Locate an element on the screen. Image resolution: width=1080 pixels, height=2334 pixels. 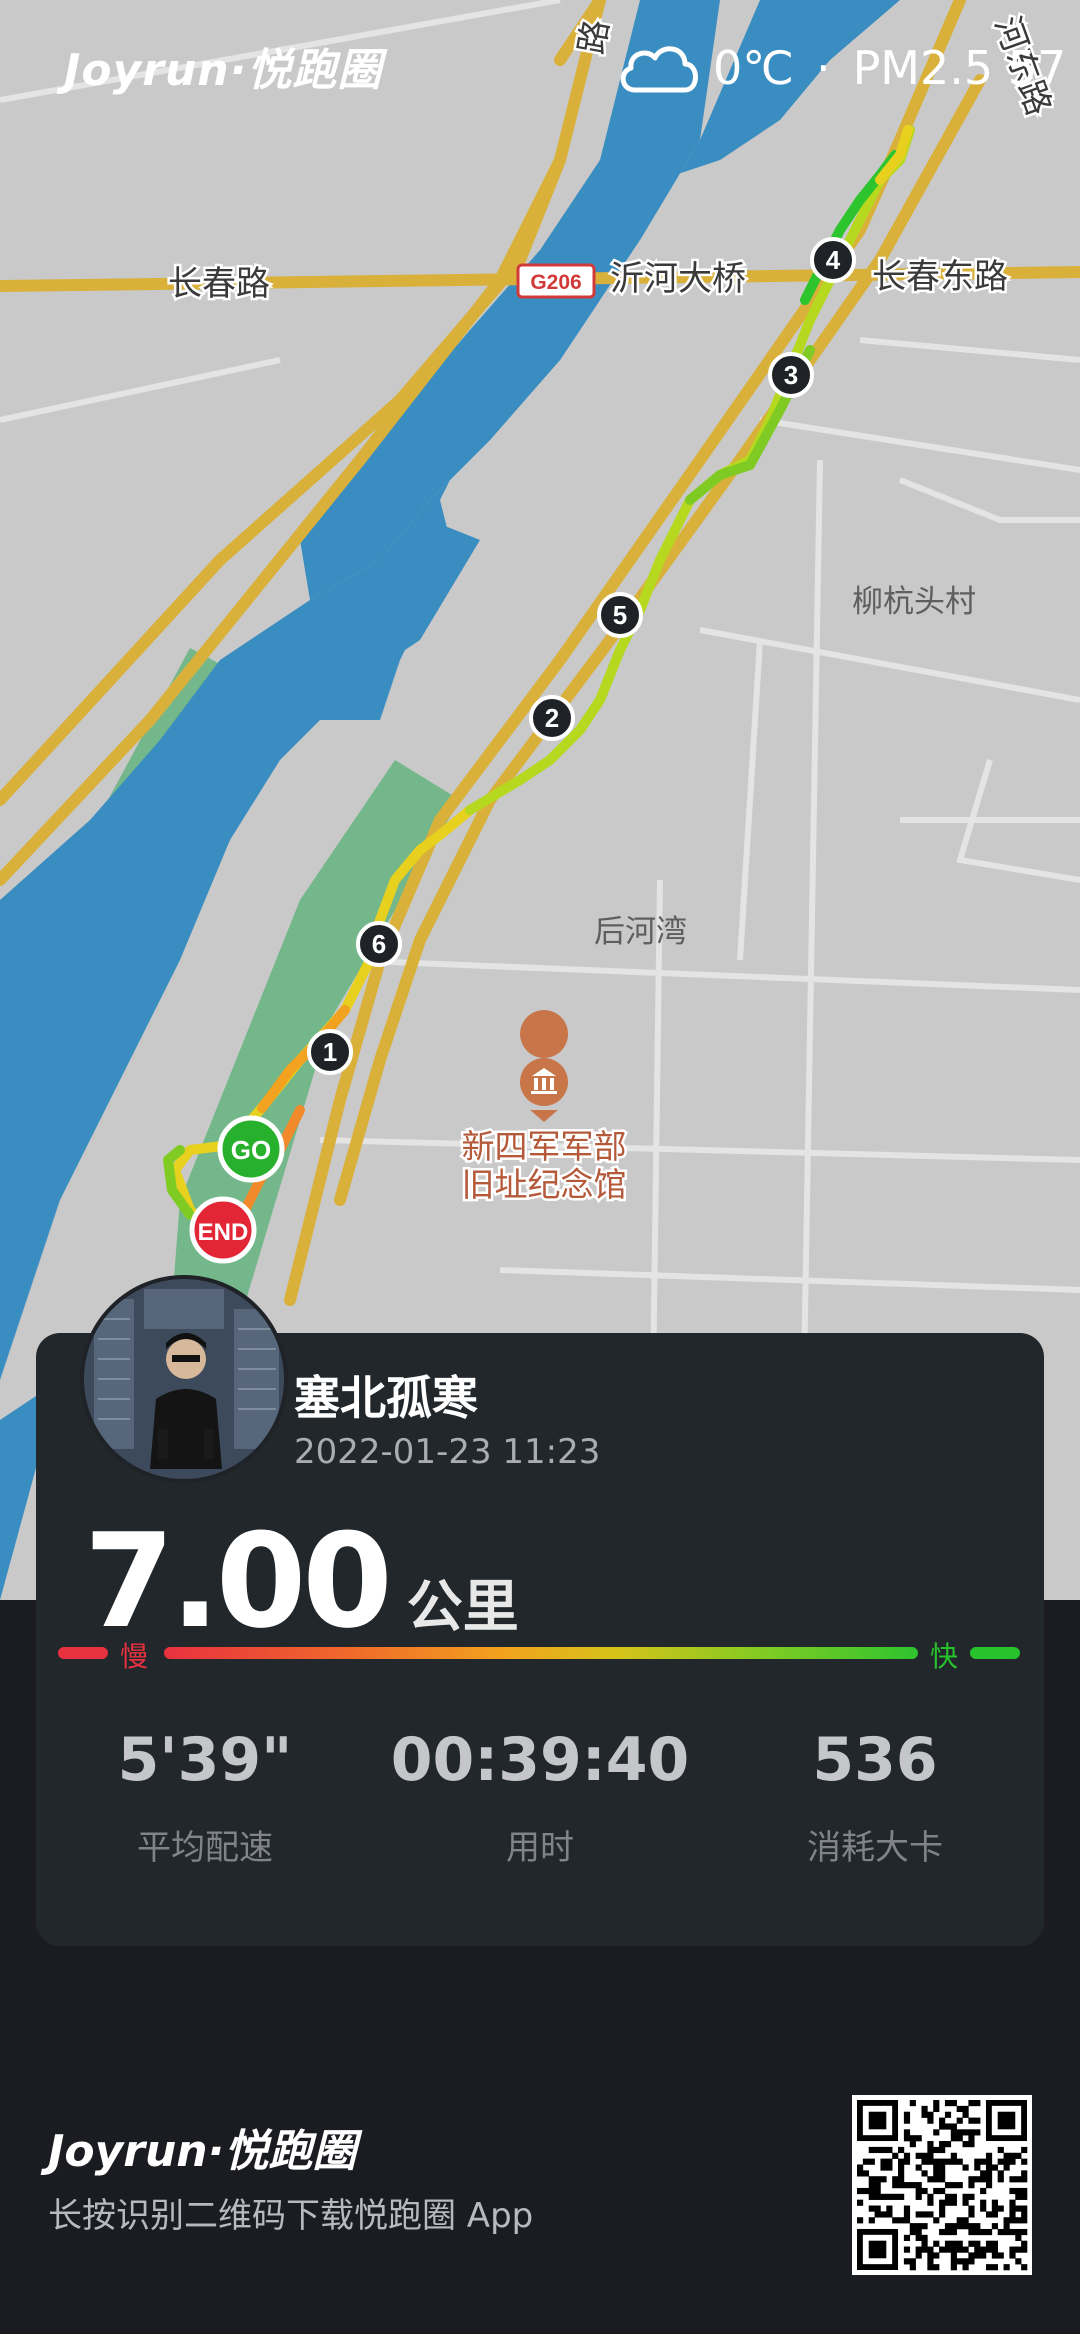
svg-text: 5 is located at coordinates (620, 615).